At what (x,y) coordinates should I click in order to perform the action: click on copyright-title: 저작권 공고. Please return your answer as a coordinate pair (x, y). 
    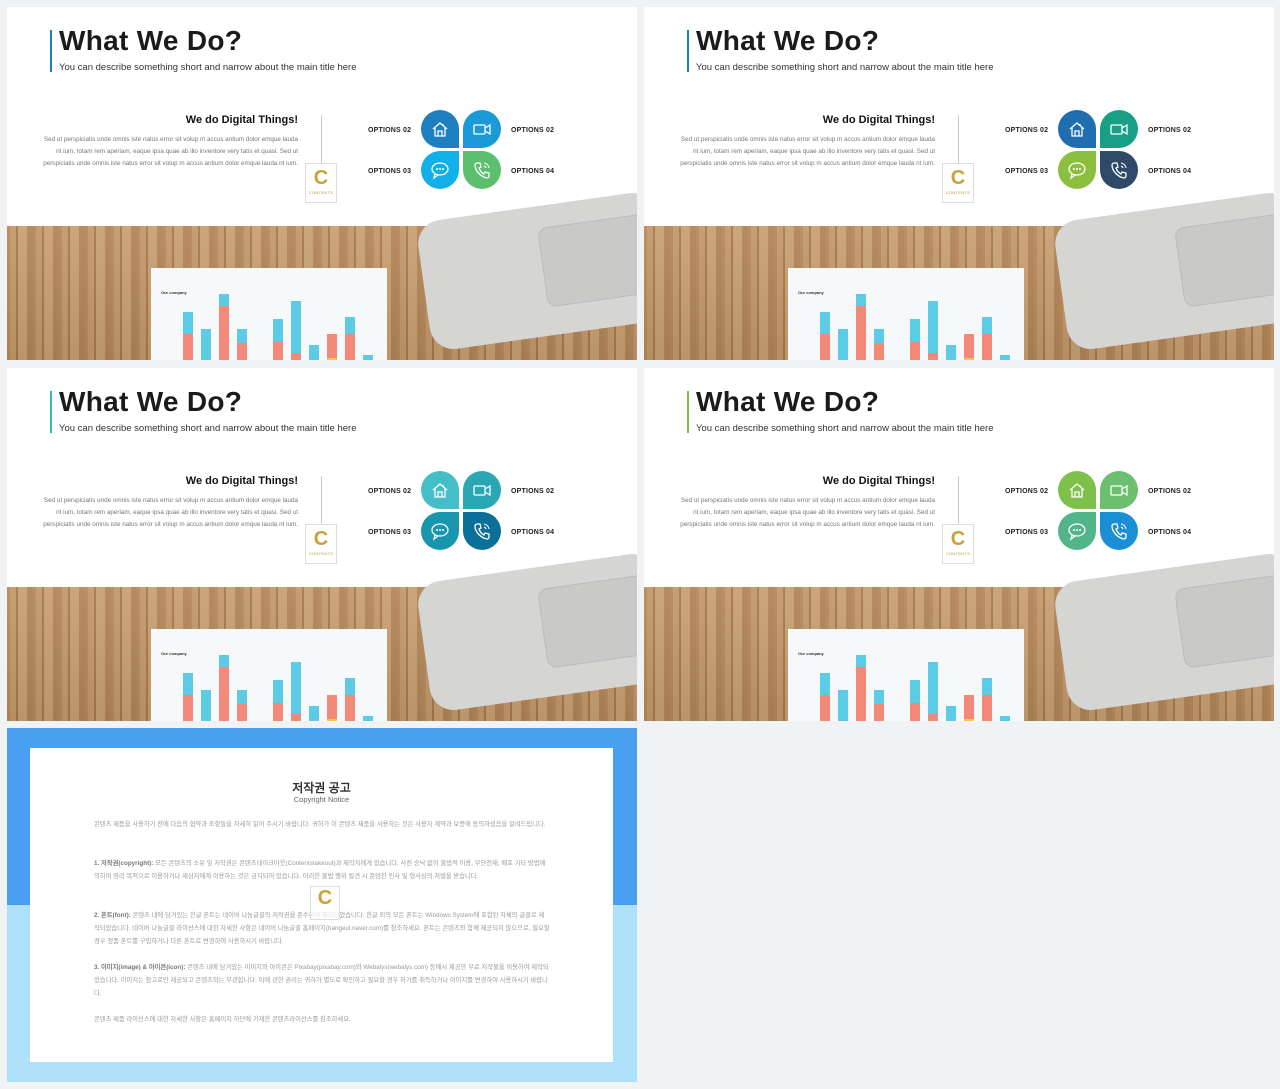
    Looking at the image, I should click on (321, 788).